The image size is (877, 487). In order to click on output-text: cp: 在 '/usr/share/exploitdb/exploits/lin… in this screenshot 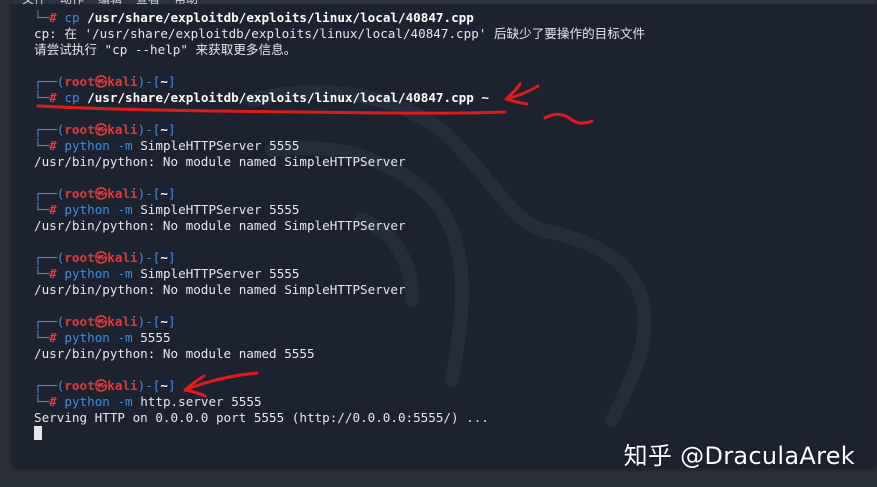, I will do `click(340, 33)`.